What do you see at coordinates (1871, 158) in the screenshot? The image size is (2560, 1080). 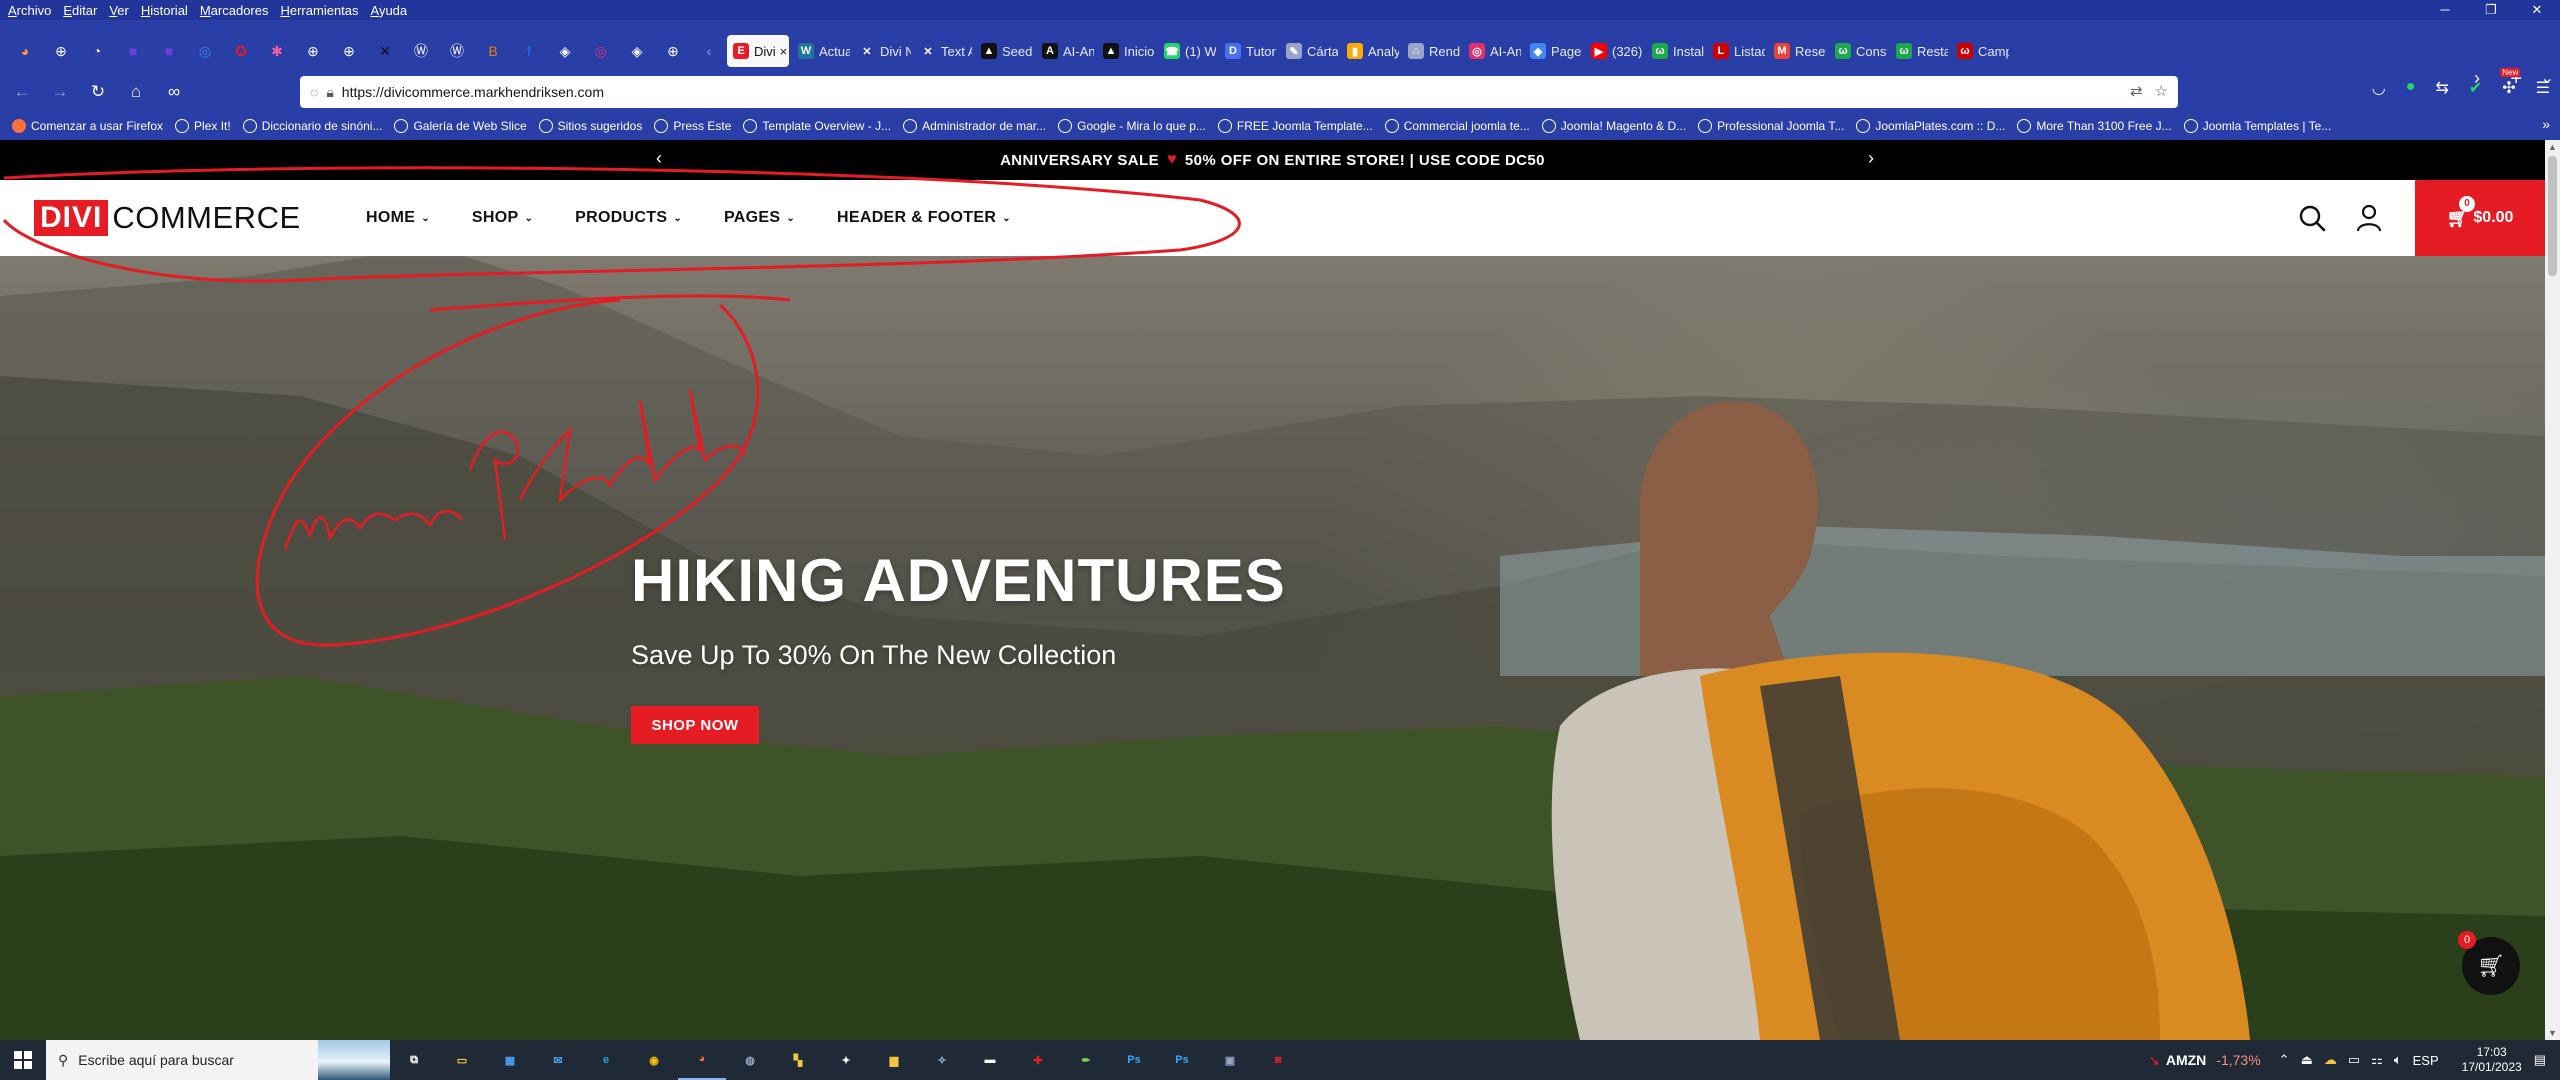 I see `promo-next-arrow-icon: ›` at bounding box center [1871, 158].